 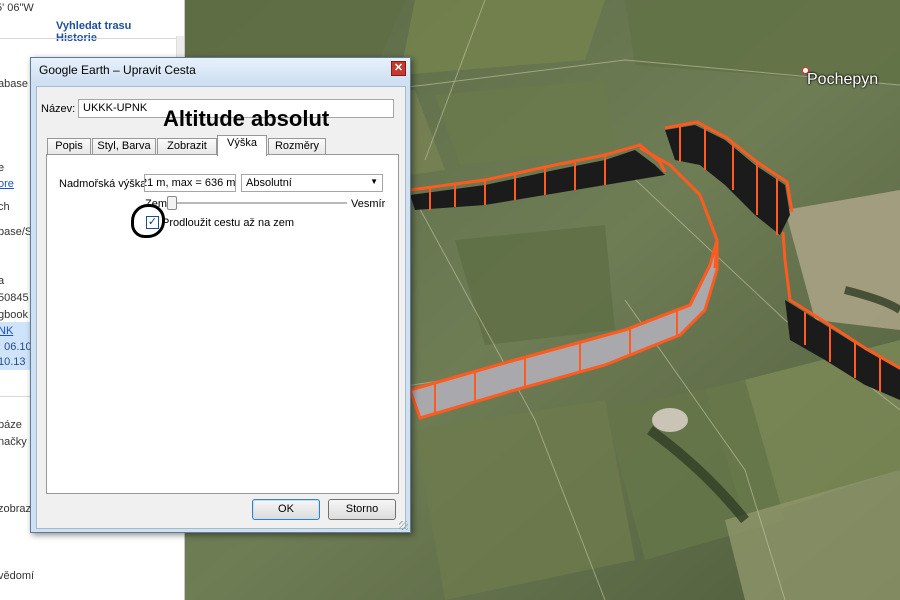 I want to click on sidebar-text: base/S, so click(x=16, y=232).